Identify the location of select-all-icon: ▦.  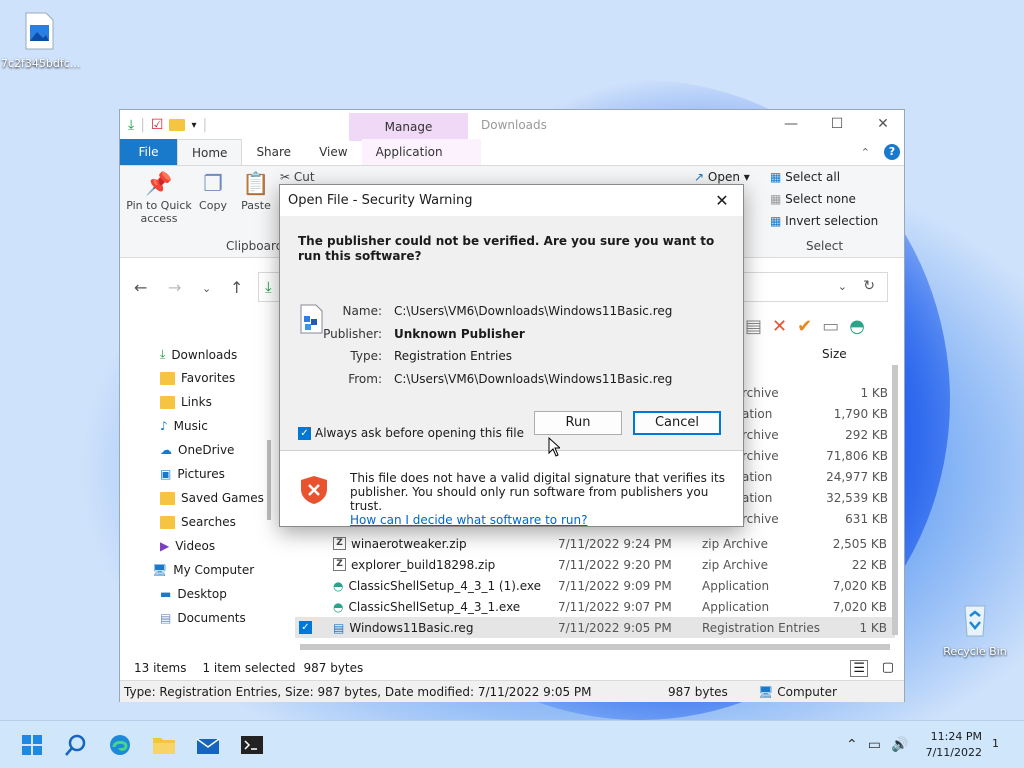
(776, 177).